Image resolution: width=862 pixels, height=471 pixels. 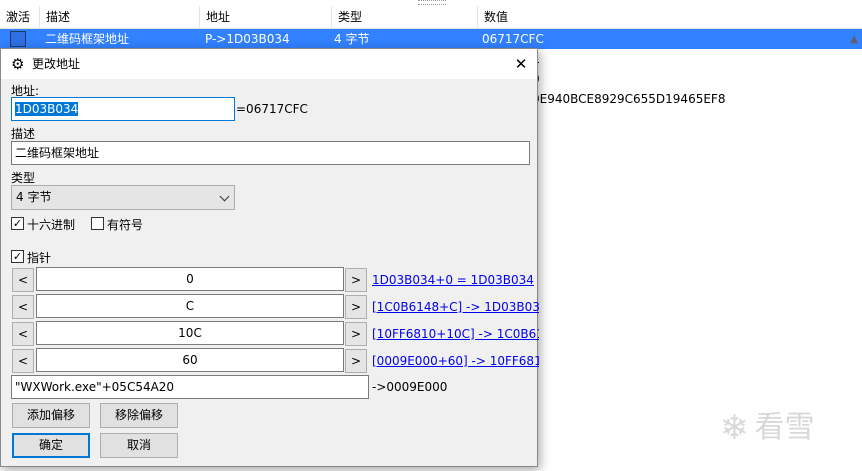 What do you see at coordinates (513, 39) in the screenshot?
I see `row-value: 06717CFC` at bounding box center [513, 39].